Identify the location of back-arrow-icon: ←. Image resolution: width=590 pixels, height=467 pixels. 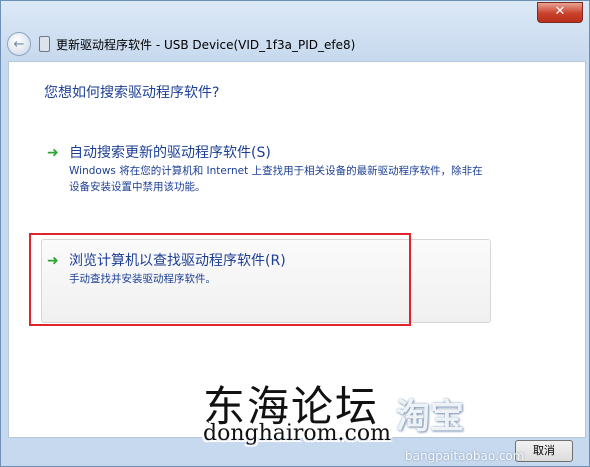
(19, 44).